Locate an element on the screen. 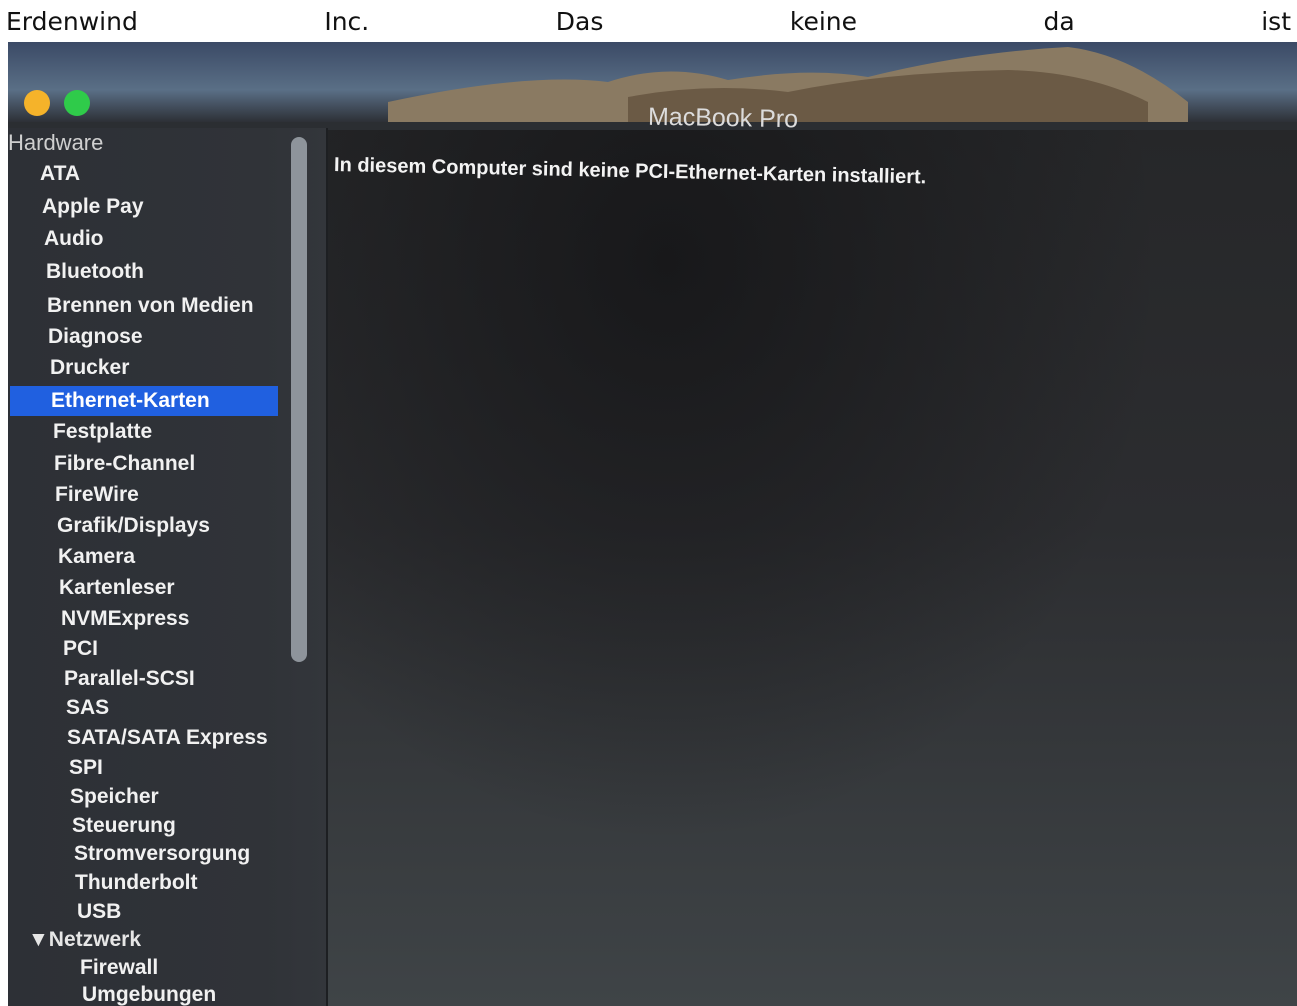 The width and height of the screenshot is (1297, 1006). sidebar-item-firewire: FireWire is located at coordinates (97, 495).